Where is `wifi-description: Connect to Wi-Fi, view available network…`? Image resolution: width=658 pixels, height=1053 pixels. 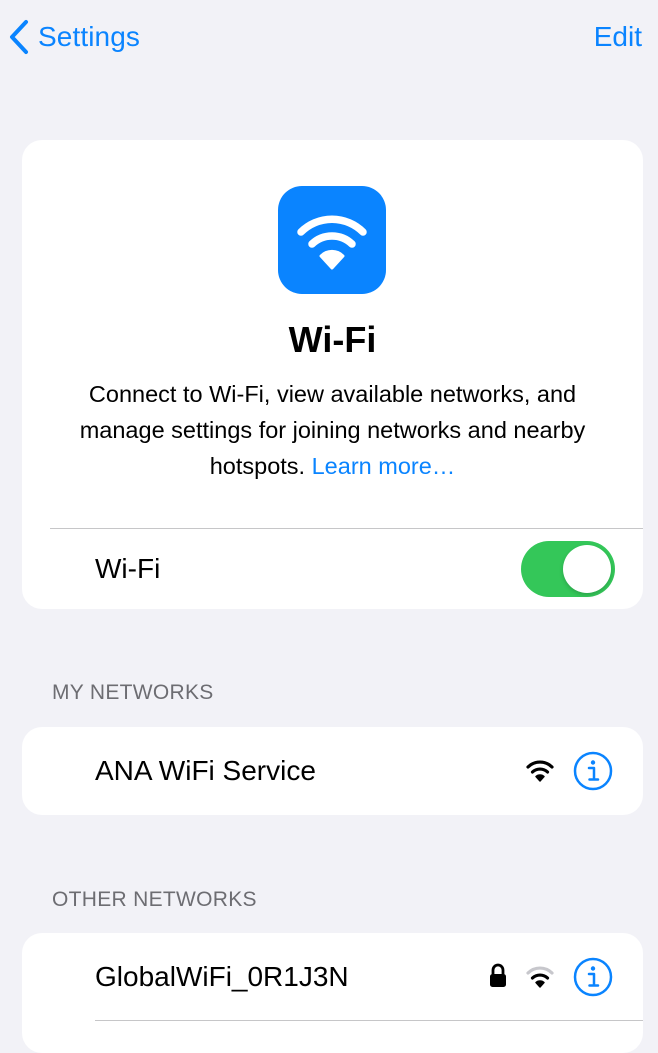
wifi-description: Connect to Wi-Fi, view available network… is located at coordinates (332, 430).